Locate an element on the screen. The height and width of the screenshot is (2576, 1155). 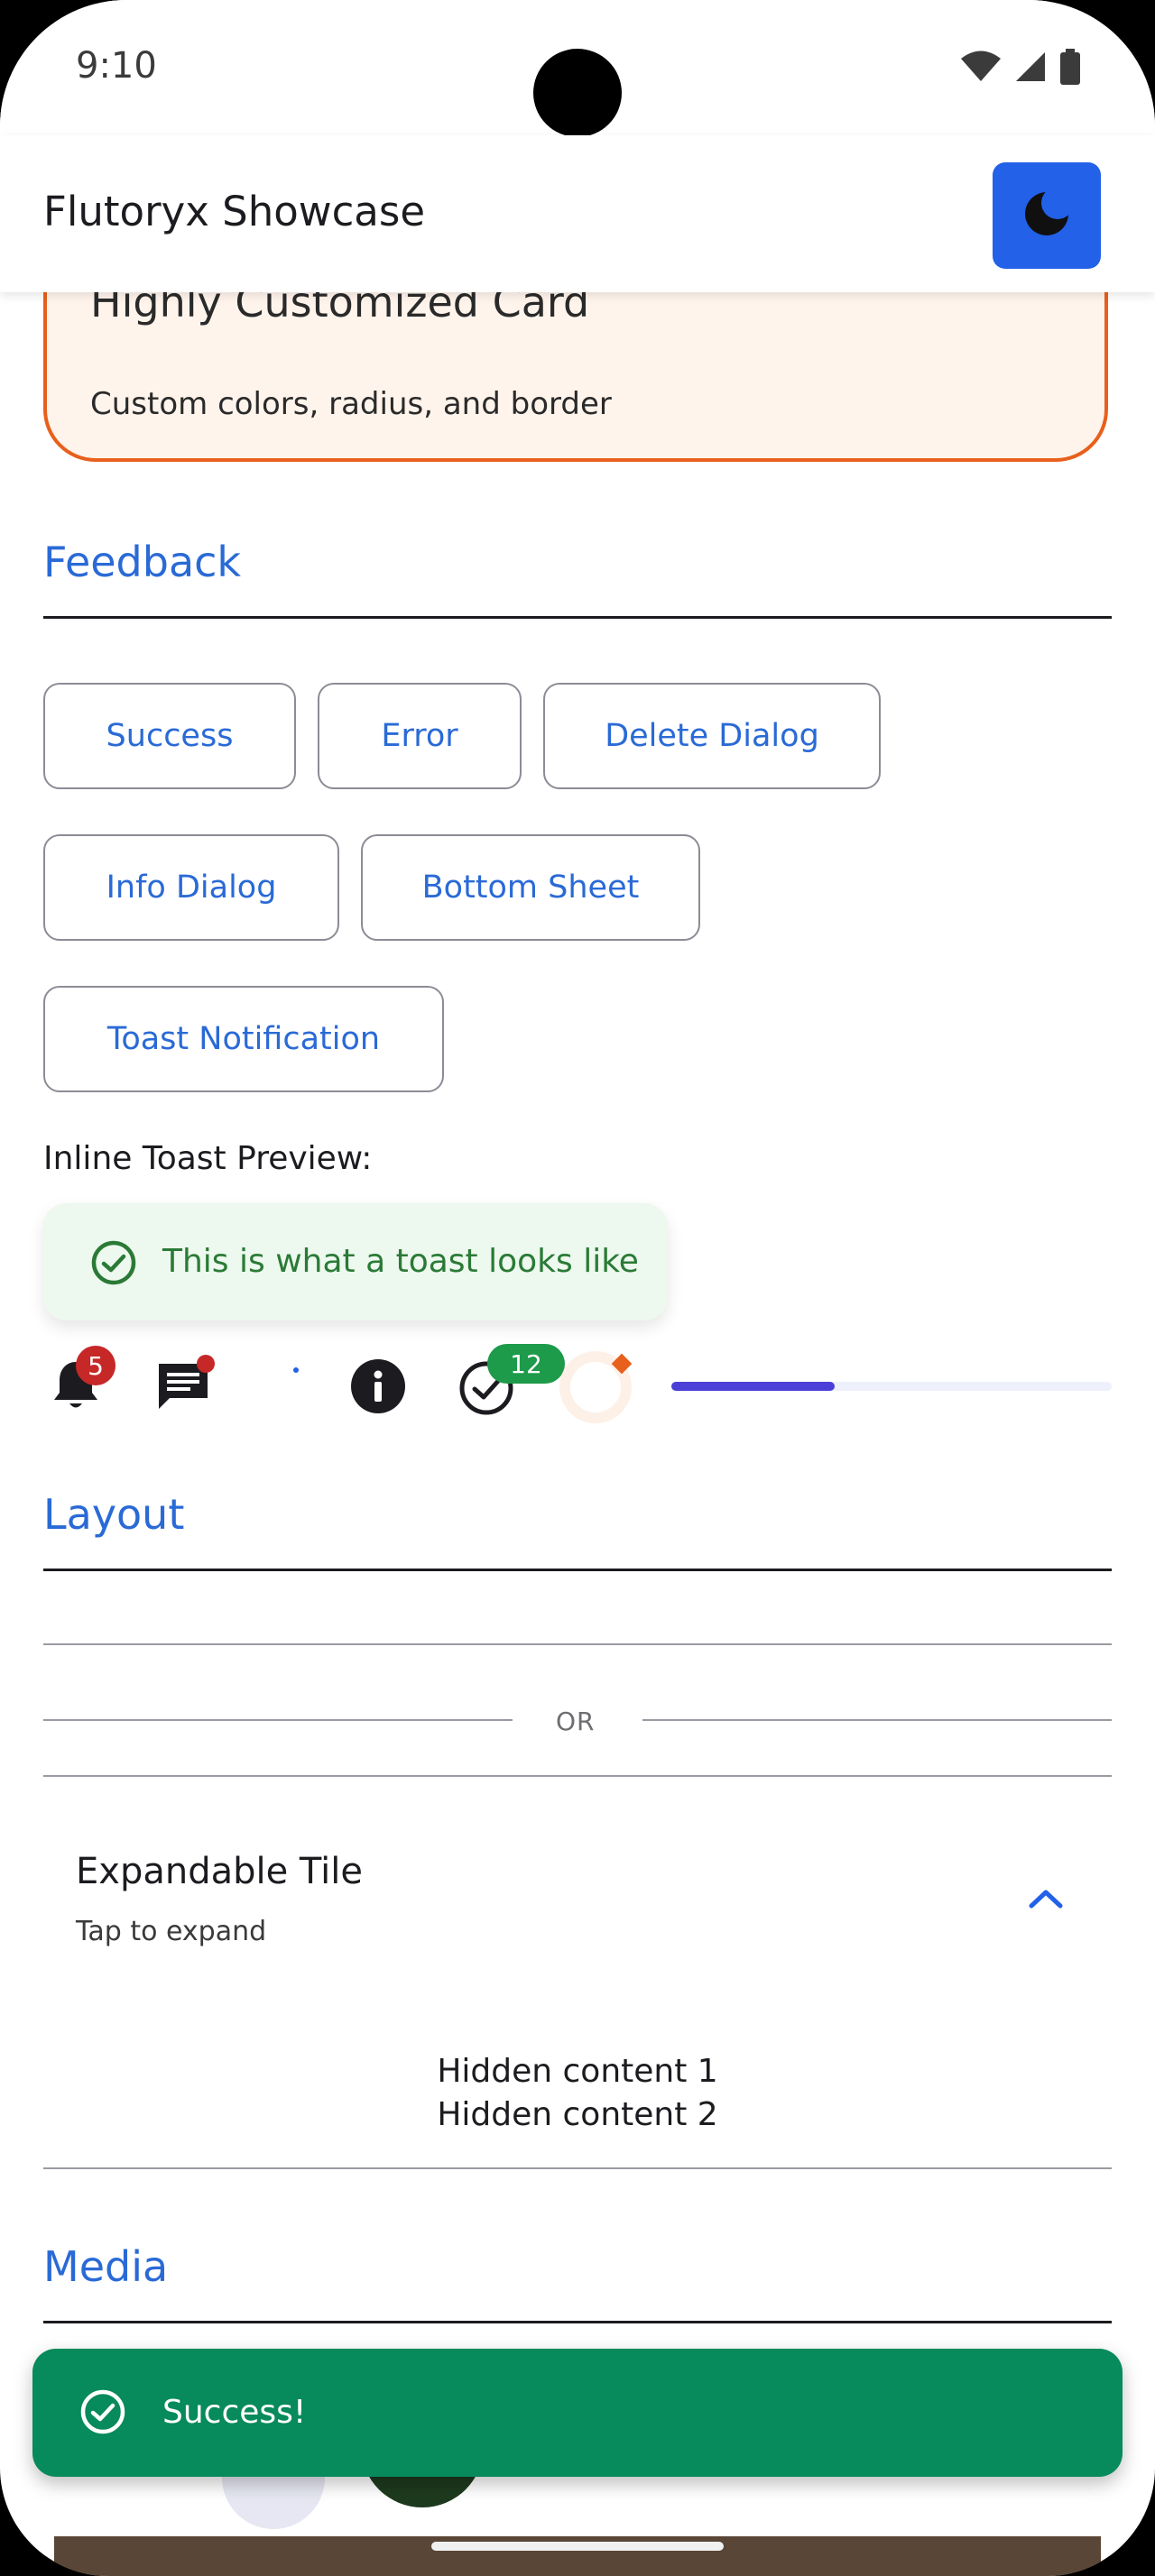
info-icon is located at coordinates (378, 1388).